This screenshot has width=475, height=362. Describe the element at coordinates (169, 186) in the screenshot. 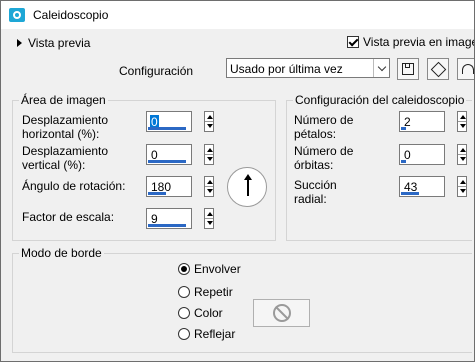

I see `rotation-angle-input: 180` at that location.